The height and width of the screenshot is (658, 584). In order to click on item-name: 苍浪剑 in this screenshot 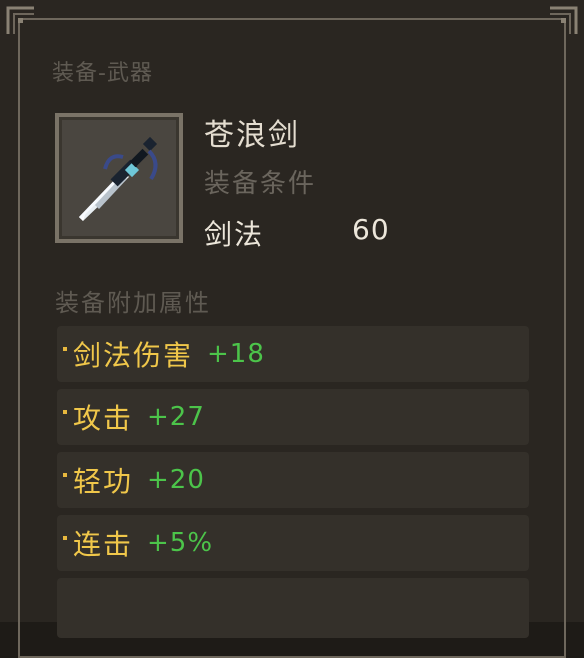, I will do `click(252, 135)`.